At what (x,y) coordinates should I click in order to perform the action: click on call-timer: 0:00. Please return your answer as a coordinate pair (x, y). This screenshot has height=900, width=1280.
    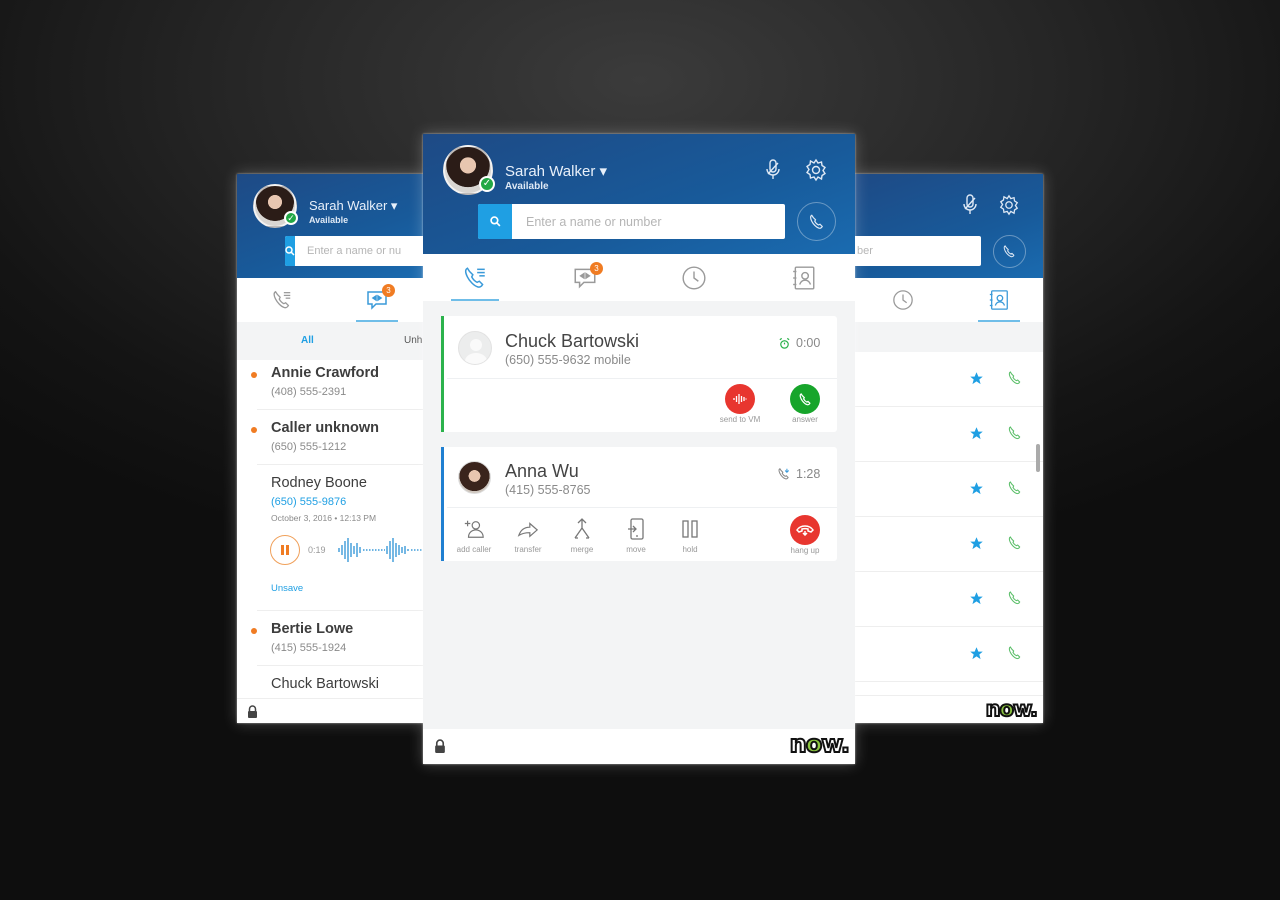
    Looking at the image, I should click on (799, 343).